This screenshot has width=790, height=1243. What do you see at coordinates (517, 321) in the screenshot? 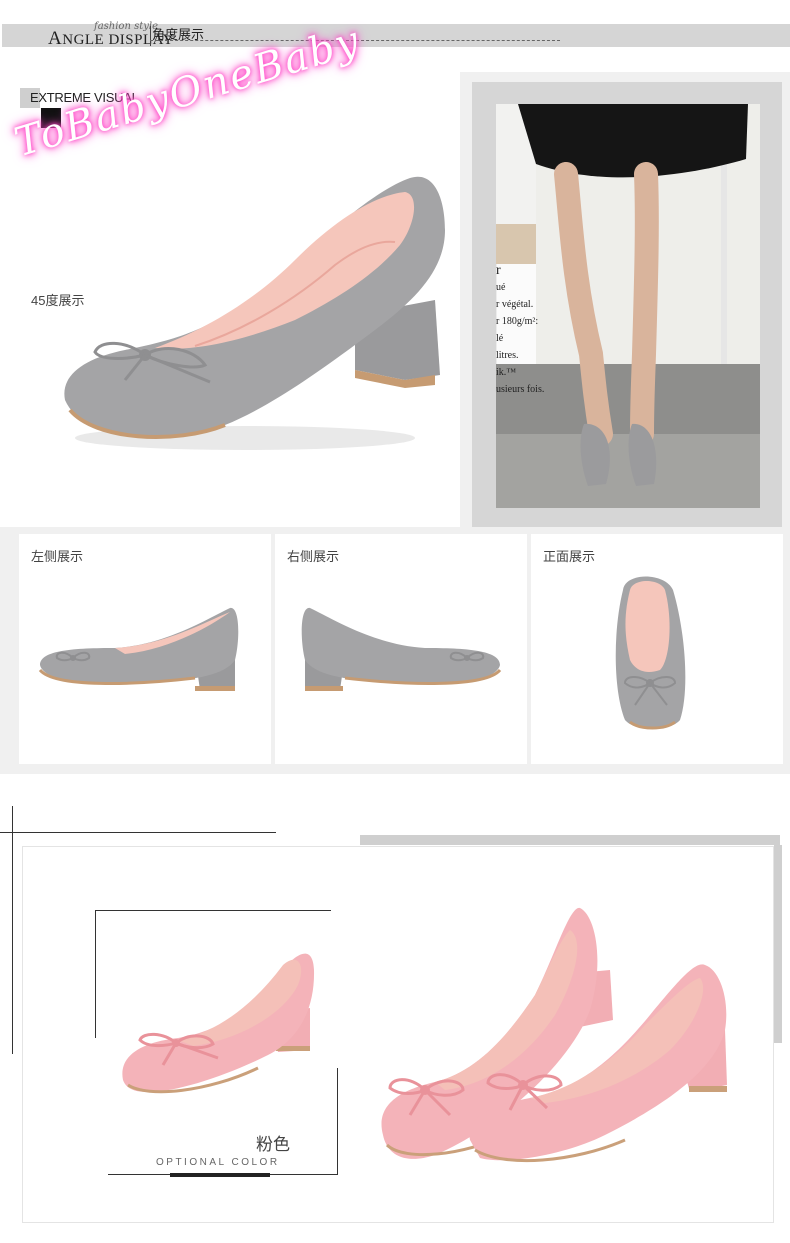
I see `photo-sign-line: r 180g/m²:` at bounding box center [517, 321].